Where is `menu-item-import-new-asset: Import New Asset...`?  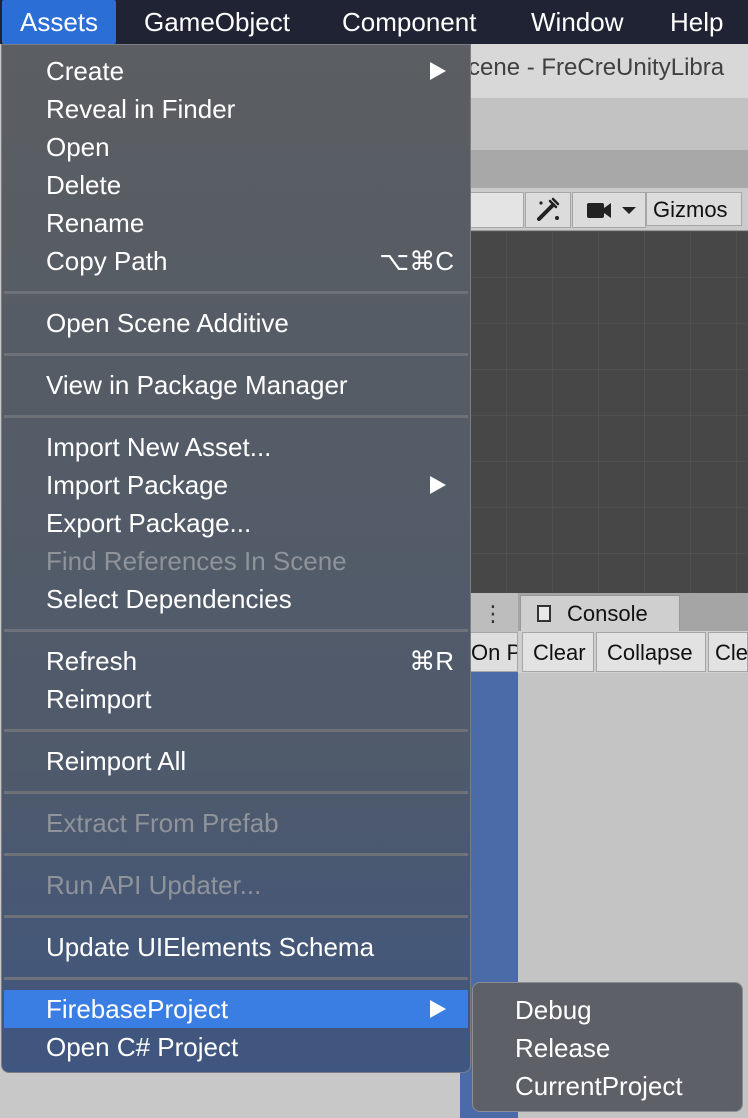
menu-item-import-new-asset: Import New Asset... is located at coordinates (236, 447).